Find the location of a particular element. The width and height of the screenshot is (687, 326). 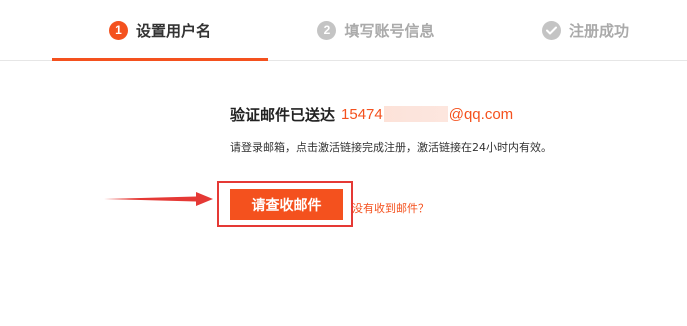

step-1-number-icon: 1 is located at coordinates (118, 30).